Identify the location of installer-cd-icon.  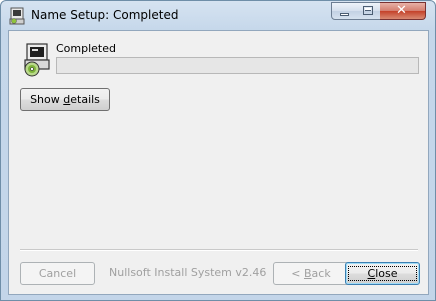
(37, 60).